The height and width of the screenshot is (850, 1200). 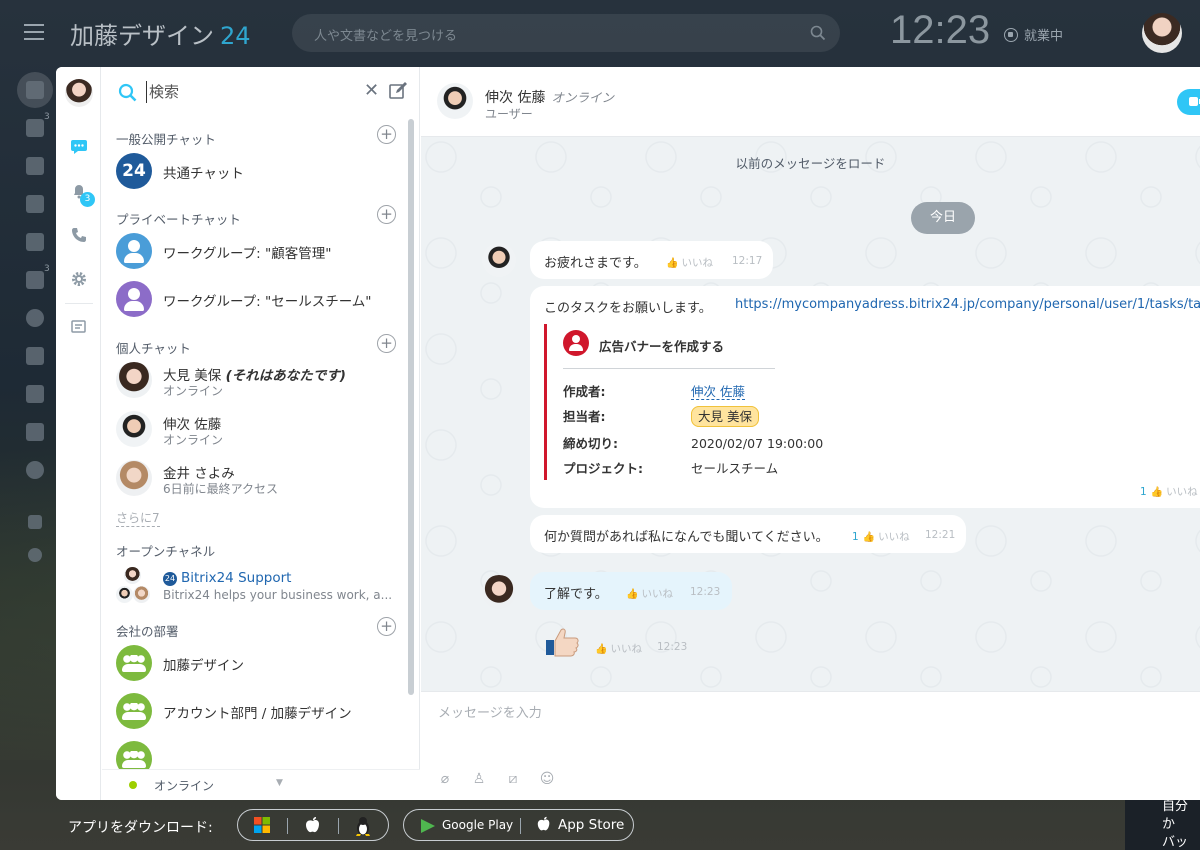 I want to click on messenger-mini-nav: 3, so click(x=78, y=433).